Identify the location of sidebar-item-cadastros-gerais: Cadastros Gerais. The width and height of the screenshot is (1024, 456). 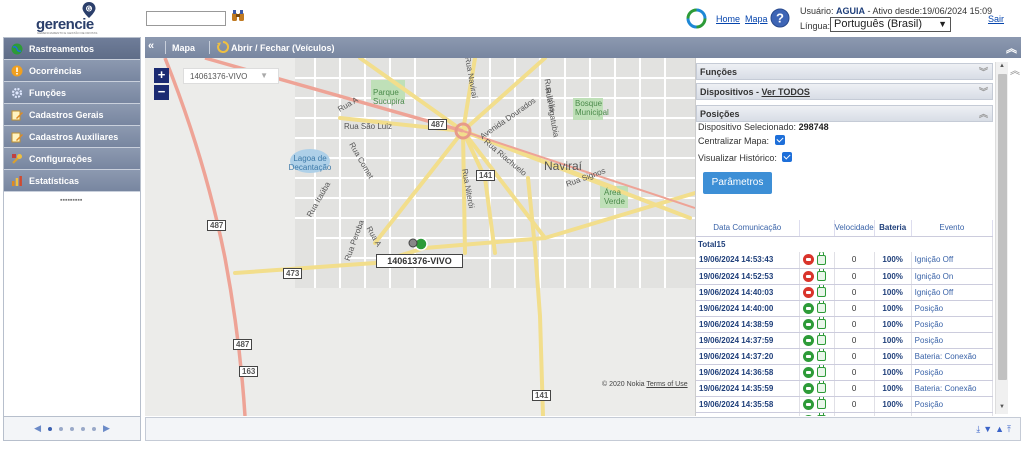
(72, 115).